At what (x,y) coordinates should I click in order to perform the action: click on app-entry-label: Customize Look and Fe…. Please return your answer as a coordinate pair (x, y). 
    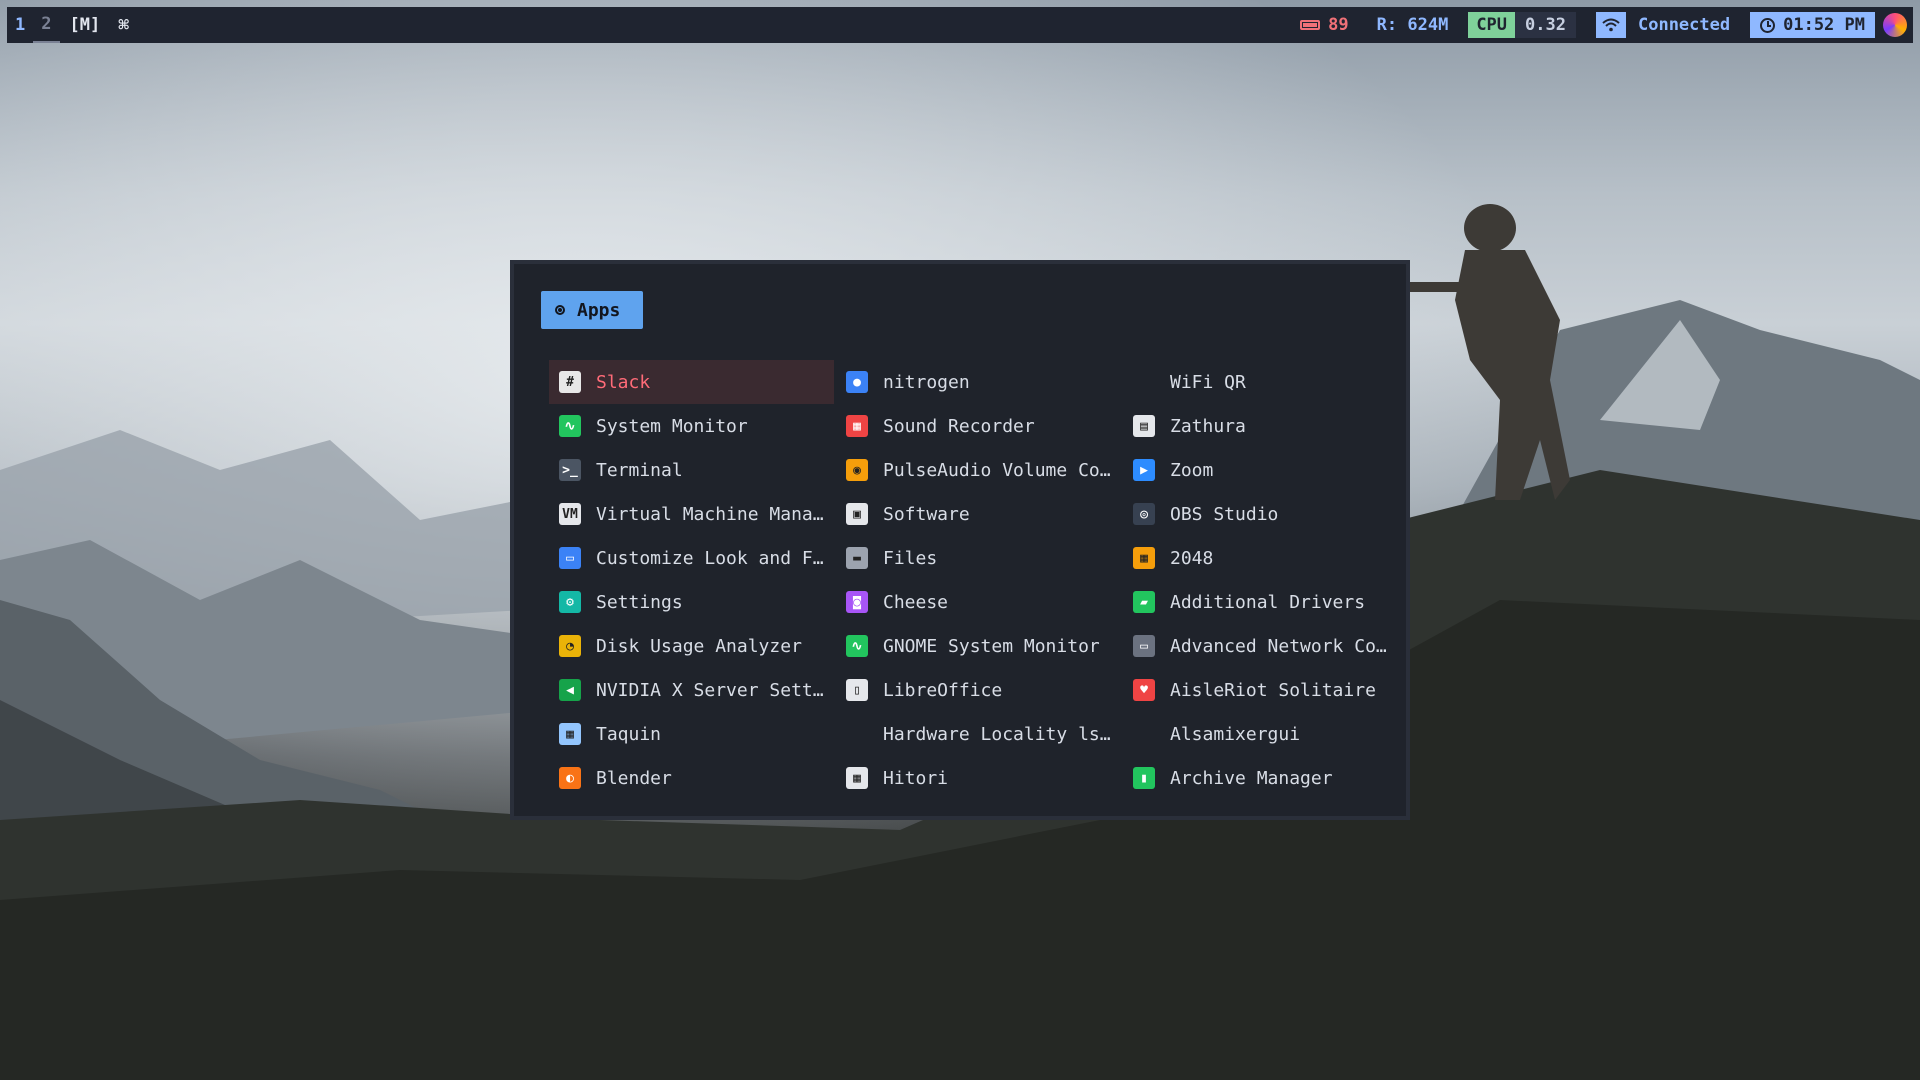
    Looking at the image, I should click on (715, 558).